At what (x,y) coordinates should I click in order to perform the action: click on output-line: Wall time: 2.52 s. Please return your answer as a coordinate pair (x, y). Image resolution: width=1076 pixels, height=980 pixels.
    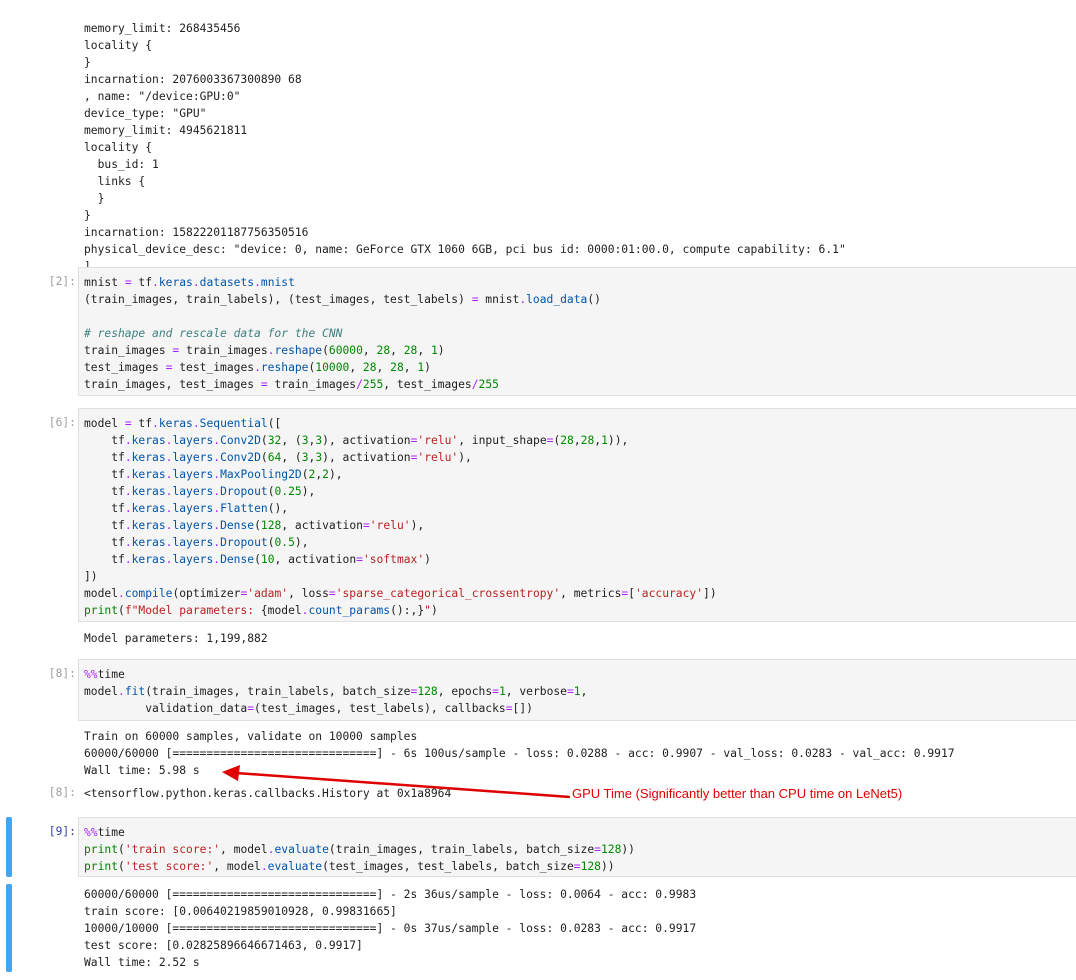
    Looking at the image, I should click on (142, 962).